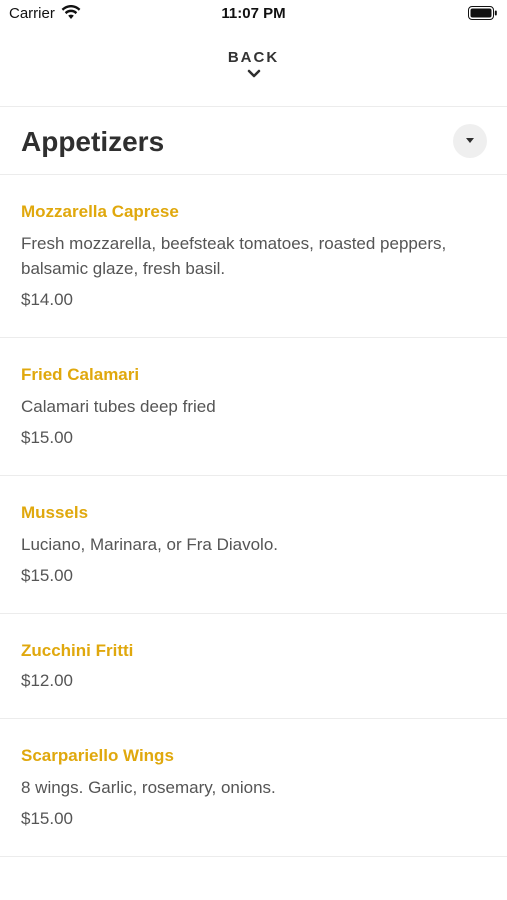  I want to click on clock: 11:07 PM, so click(253, 13).